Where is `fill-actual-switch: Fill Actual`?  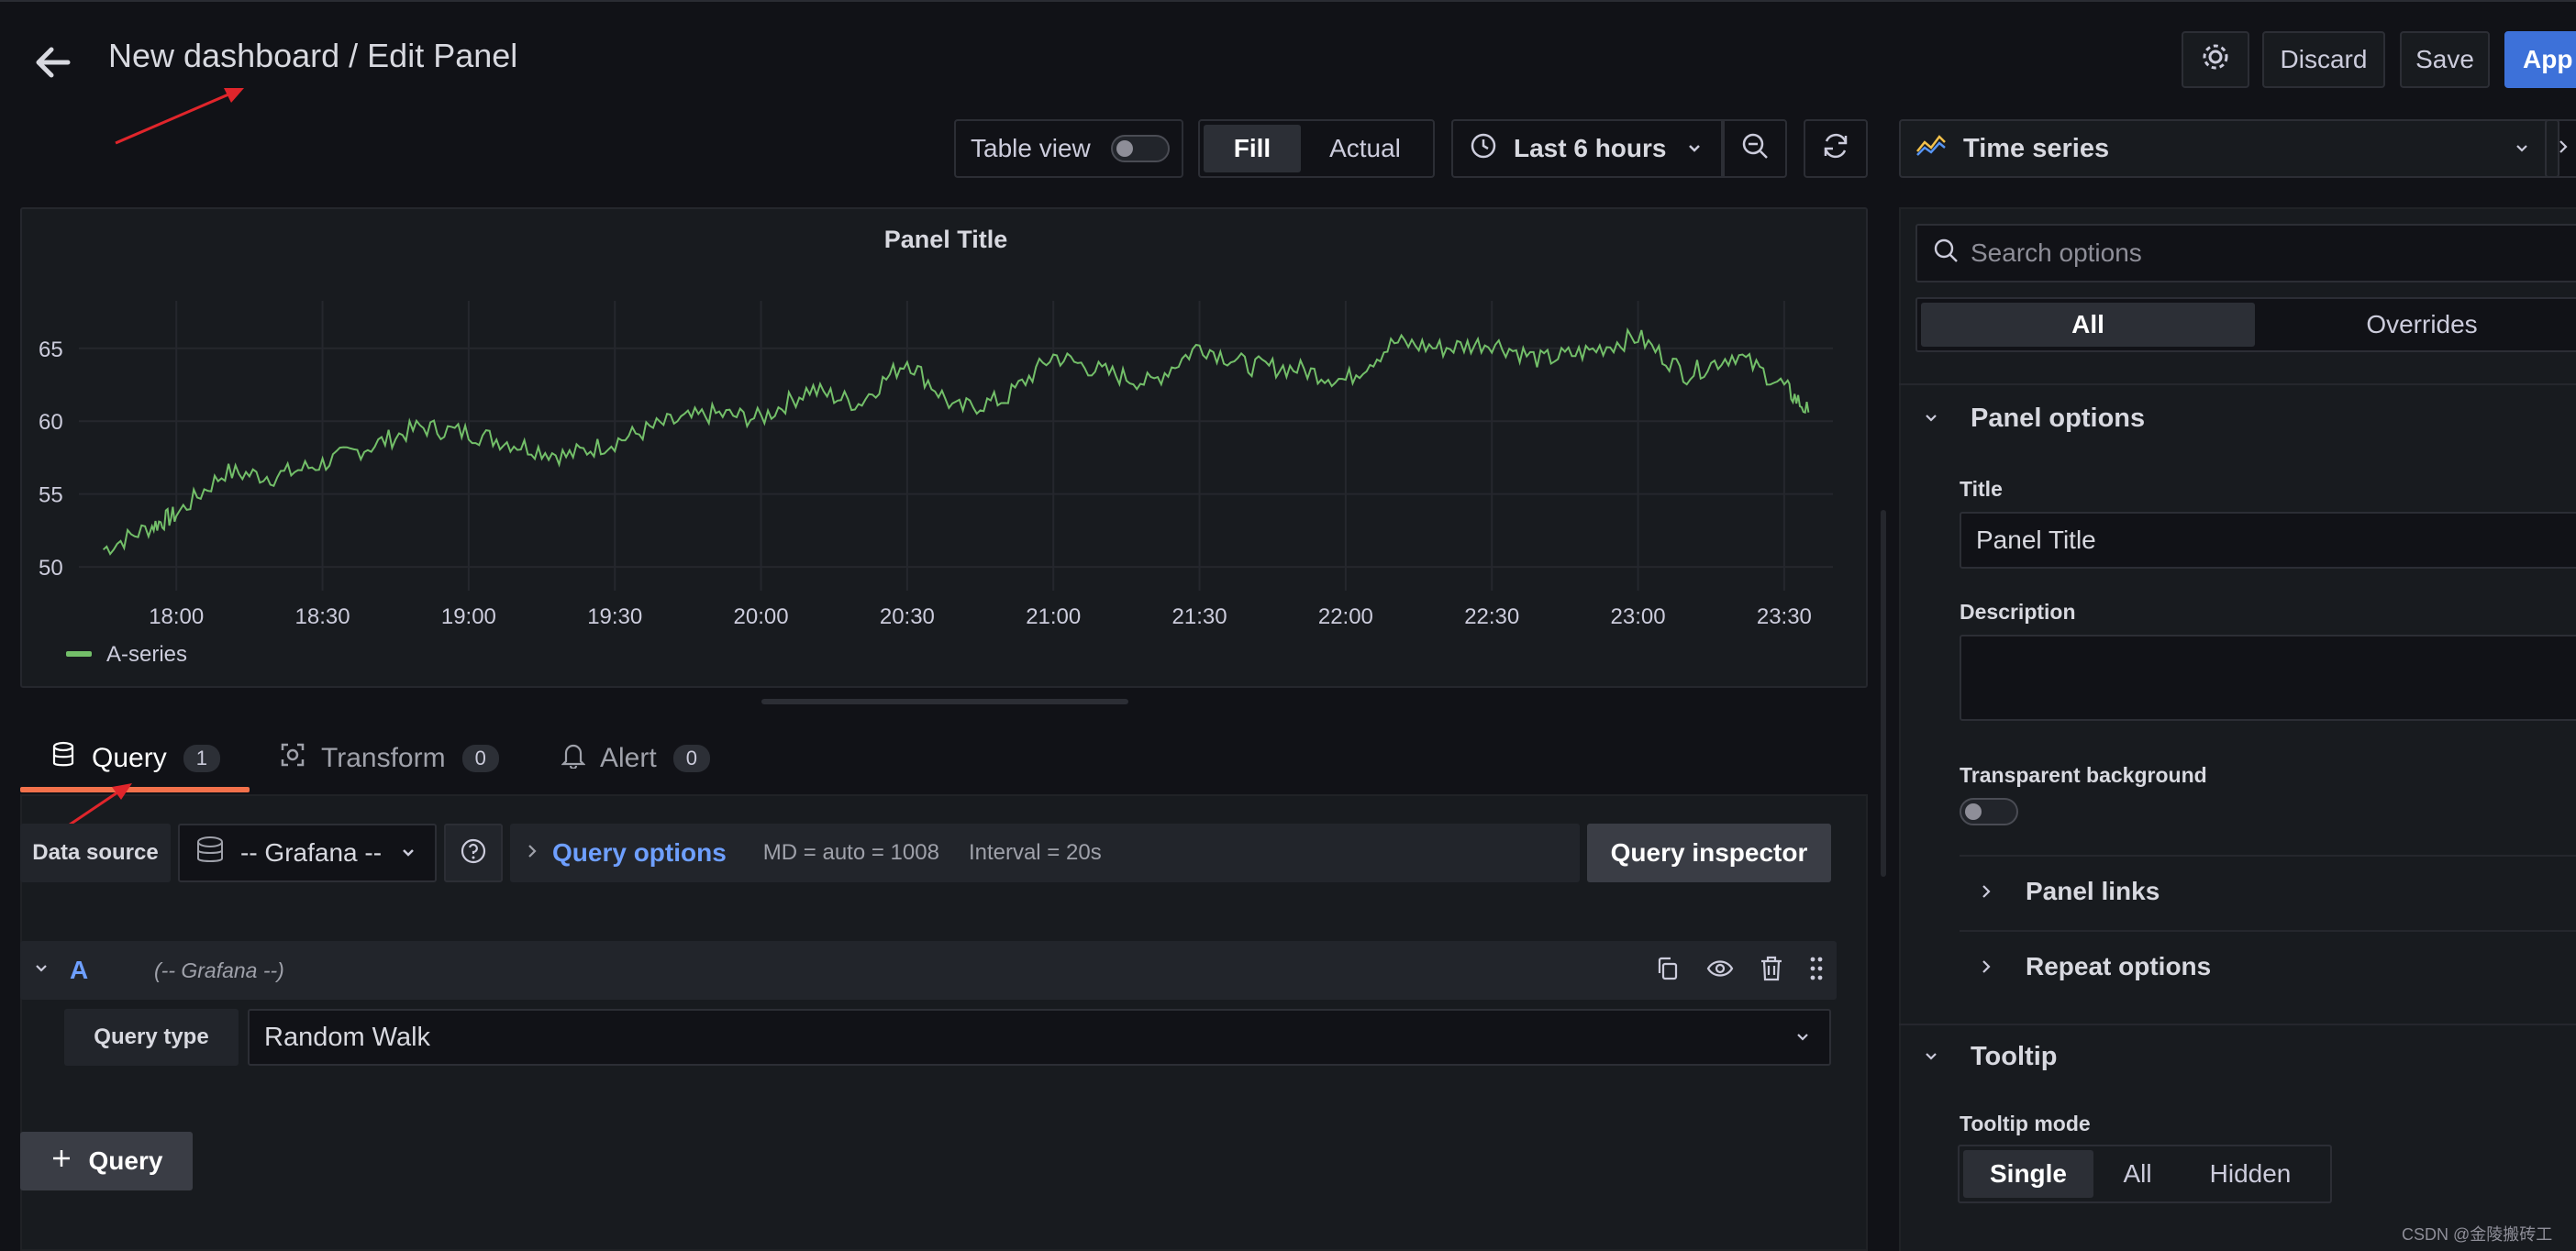 fill-actual-switch: Fill Actual is located at coordinates (1316, 148).